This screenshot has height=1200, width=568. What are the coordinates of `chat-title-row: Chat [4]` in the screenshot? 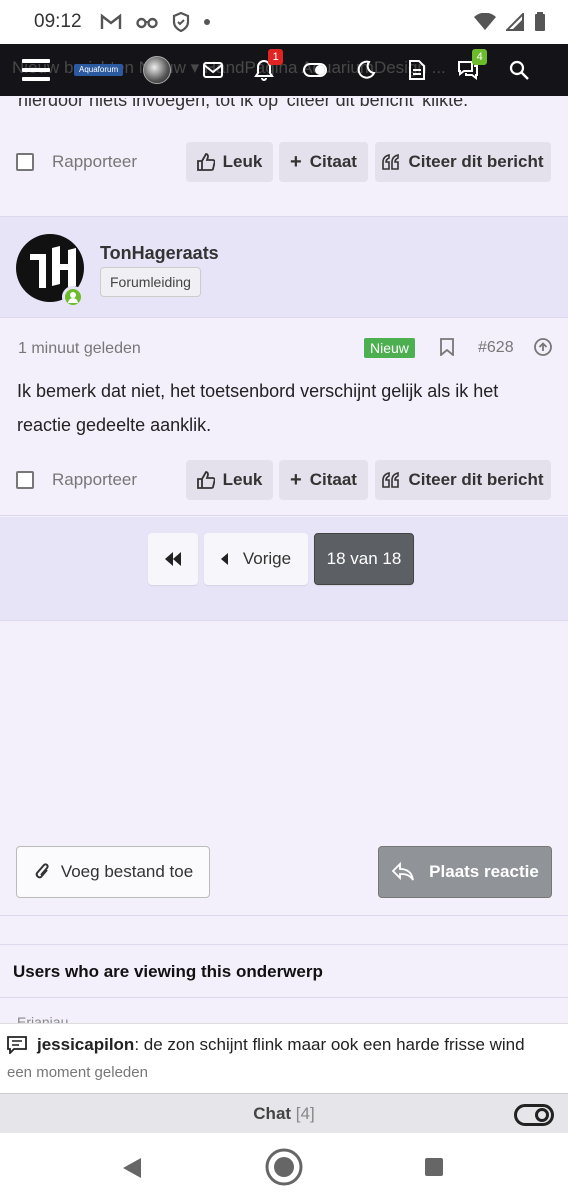 It's located at (284, 1114).